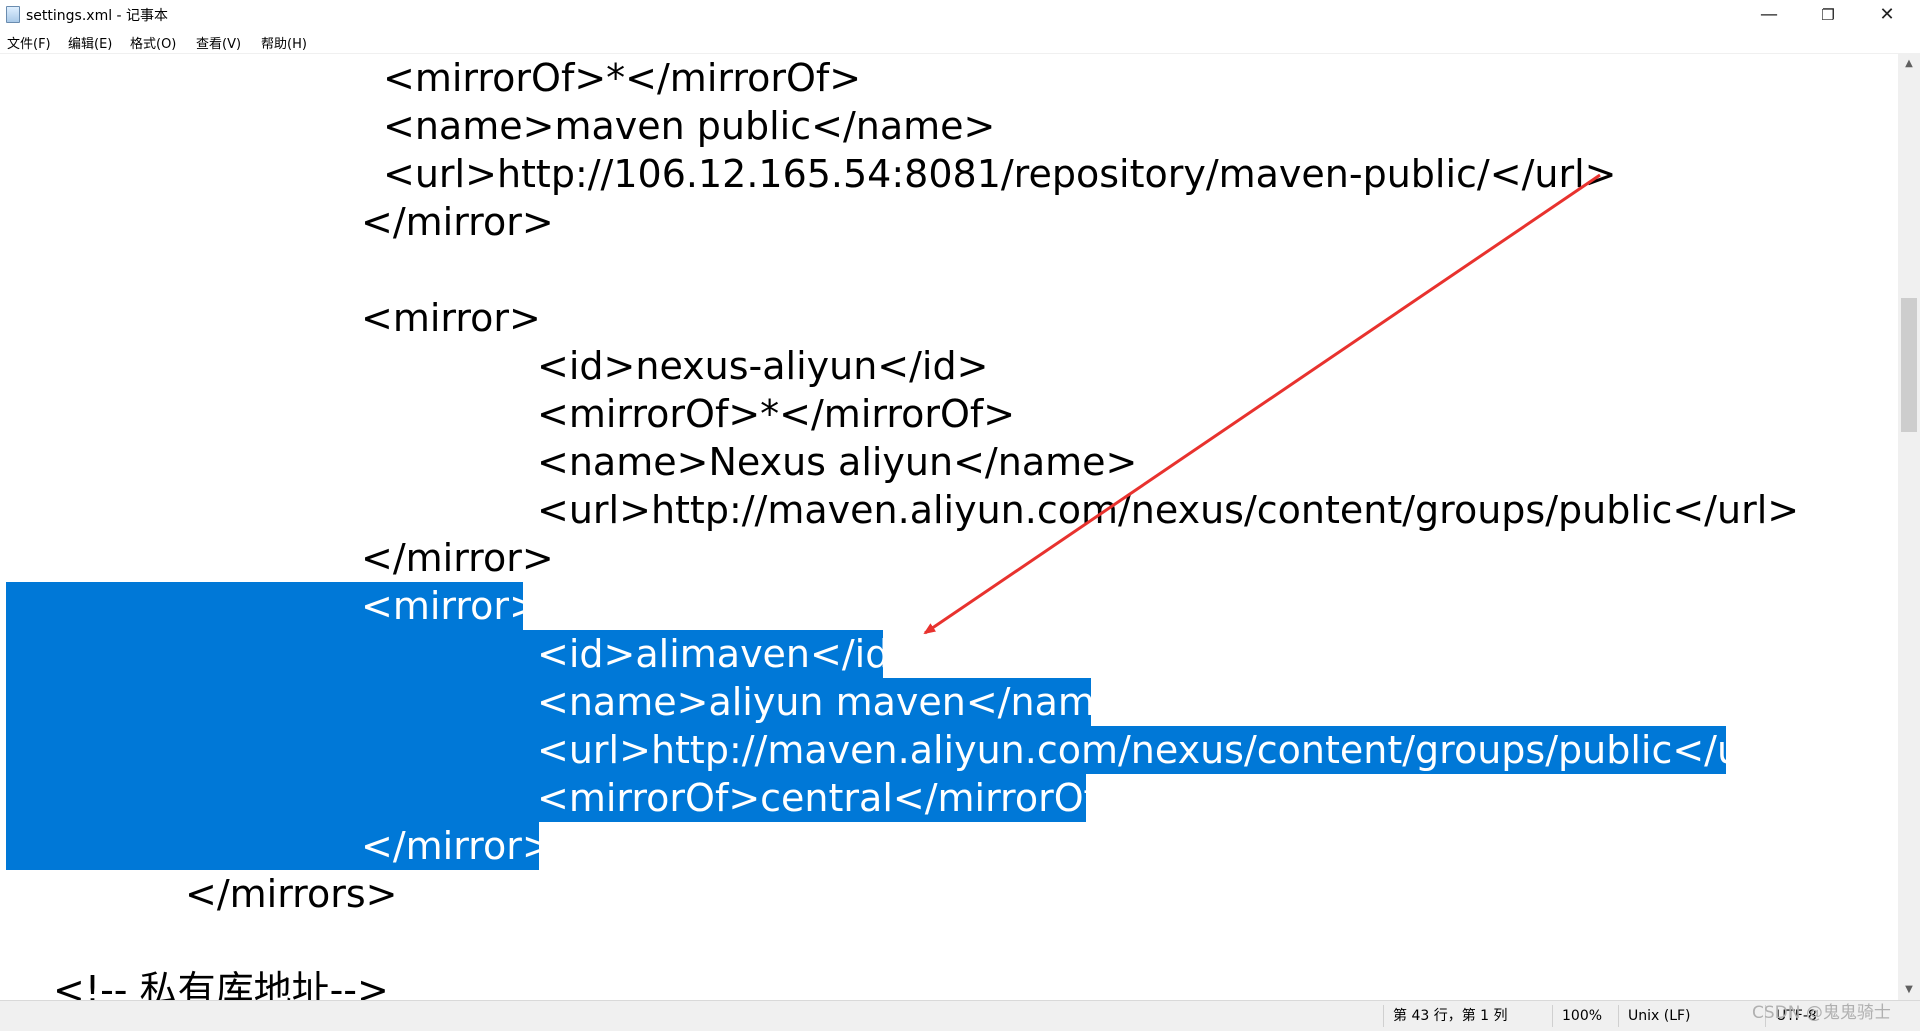 Image resolution: width=1920 pixels, height=1031 pixels. Describe the element at coordinates (13, 14) in the screenshot. I see `notepad-icon` at that location.